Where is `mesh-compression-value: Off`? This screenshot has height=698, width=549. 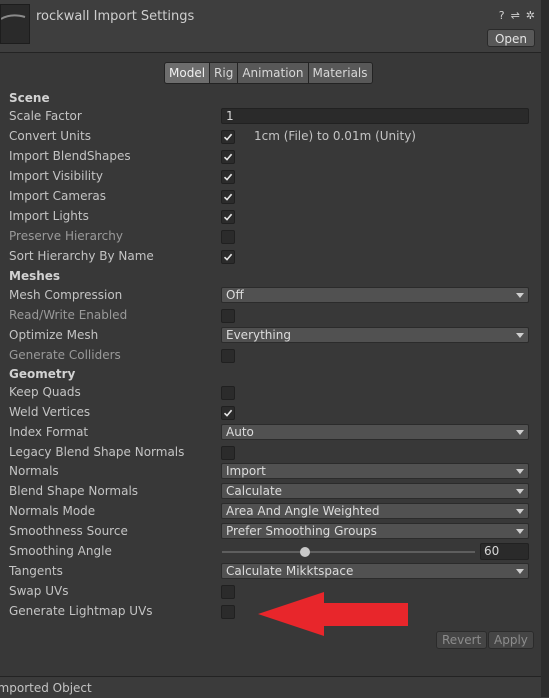
mesh-compression-value: Off is located at coordinates (235, 295).